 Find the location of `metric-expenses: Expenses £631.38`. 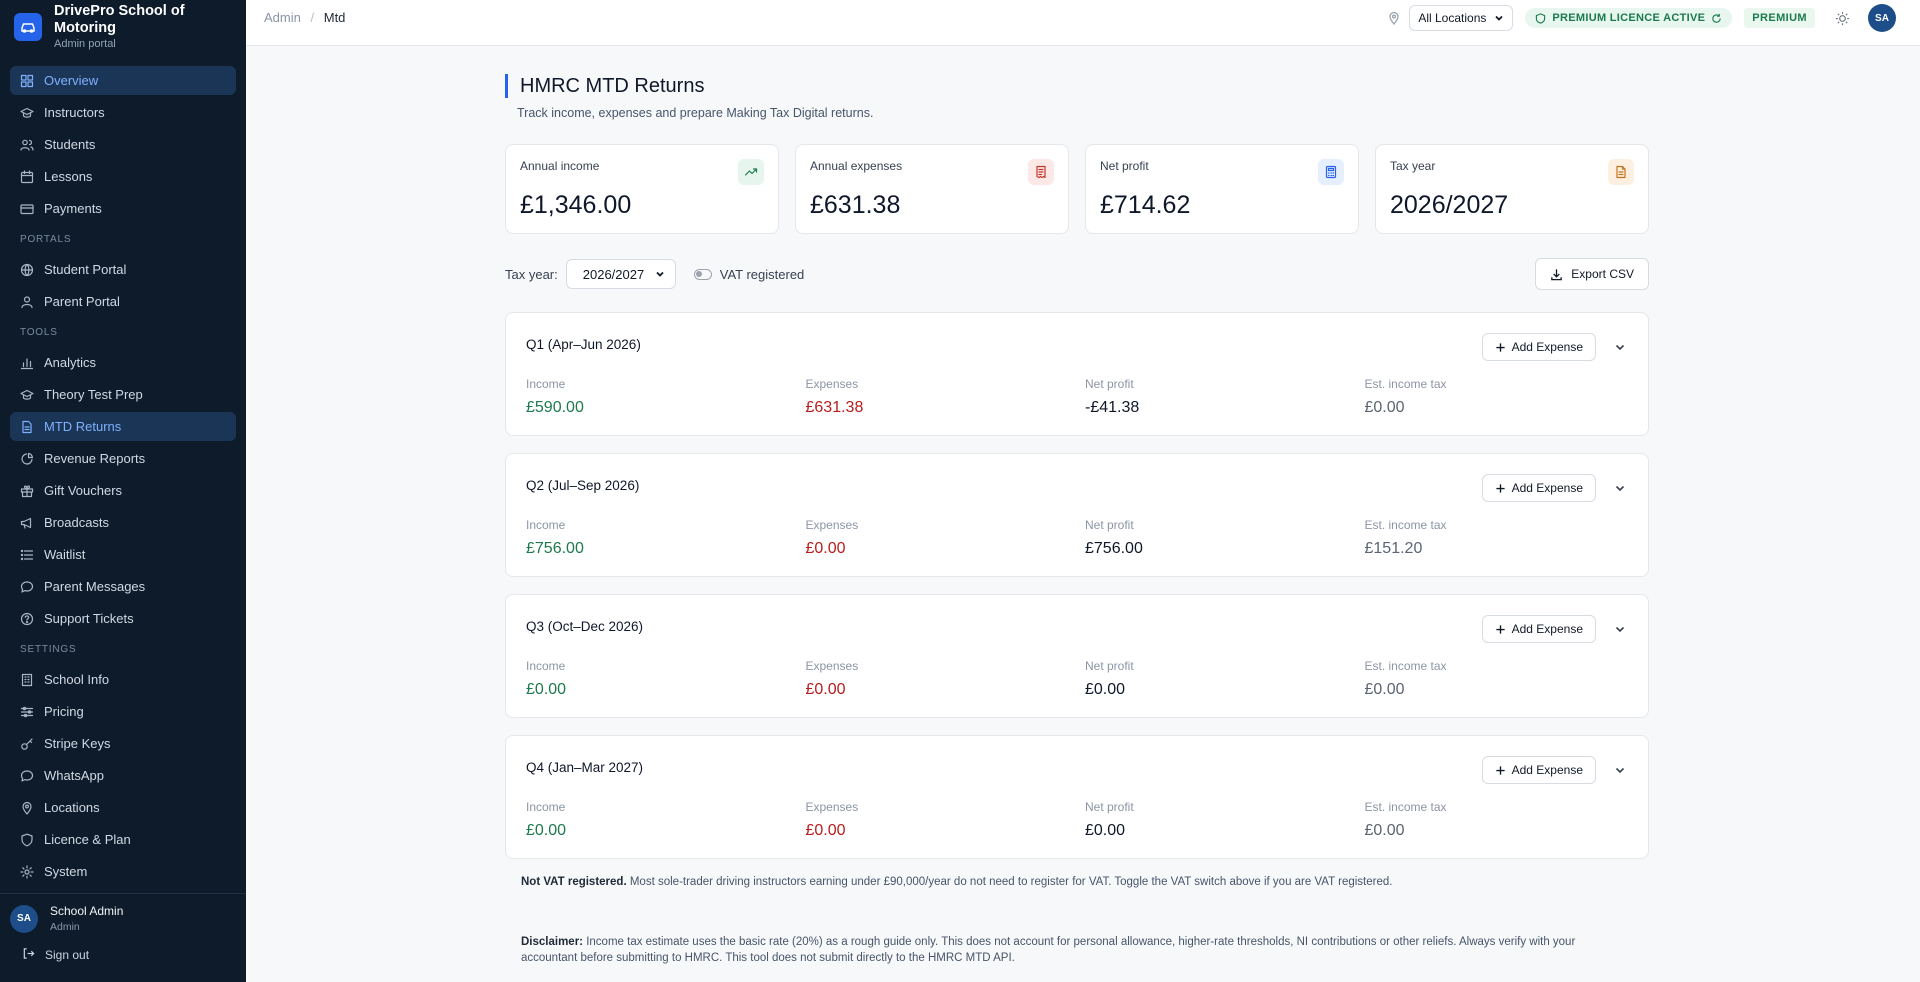

metric-expenses: Expenses £631.38 is located at coordinates (946, 397).